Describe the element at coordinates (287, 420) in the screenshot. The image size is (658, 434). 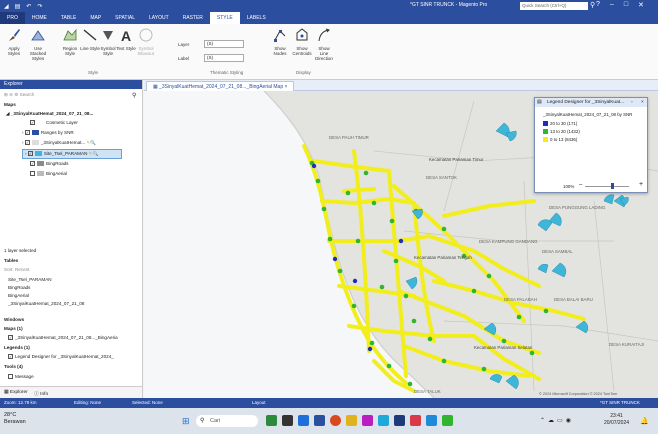
I see `task-view-icon` at that location.